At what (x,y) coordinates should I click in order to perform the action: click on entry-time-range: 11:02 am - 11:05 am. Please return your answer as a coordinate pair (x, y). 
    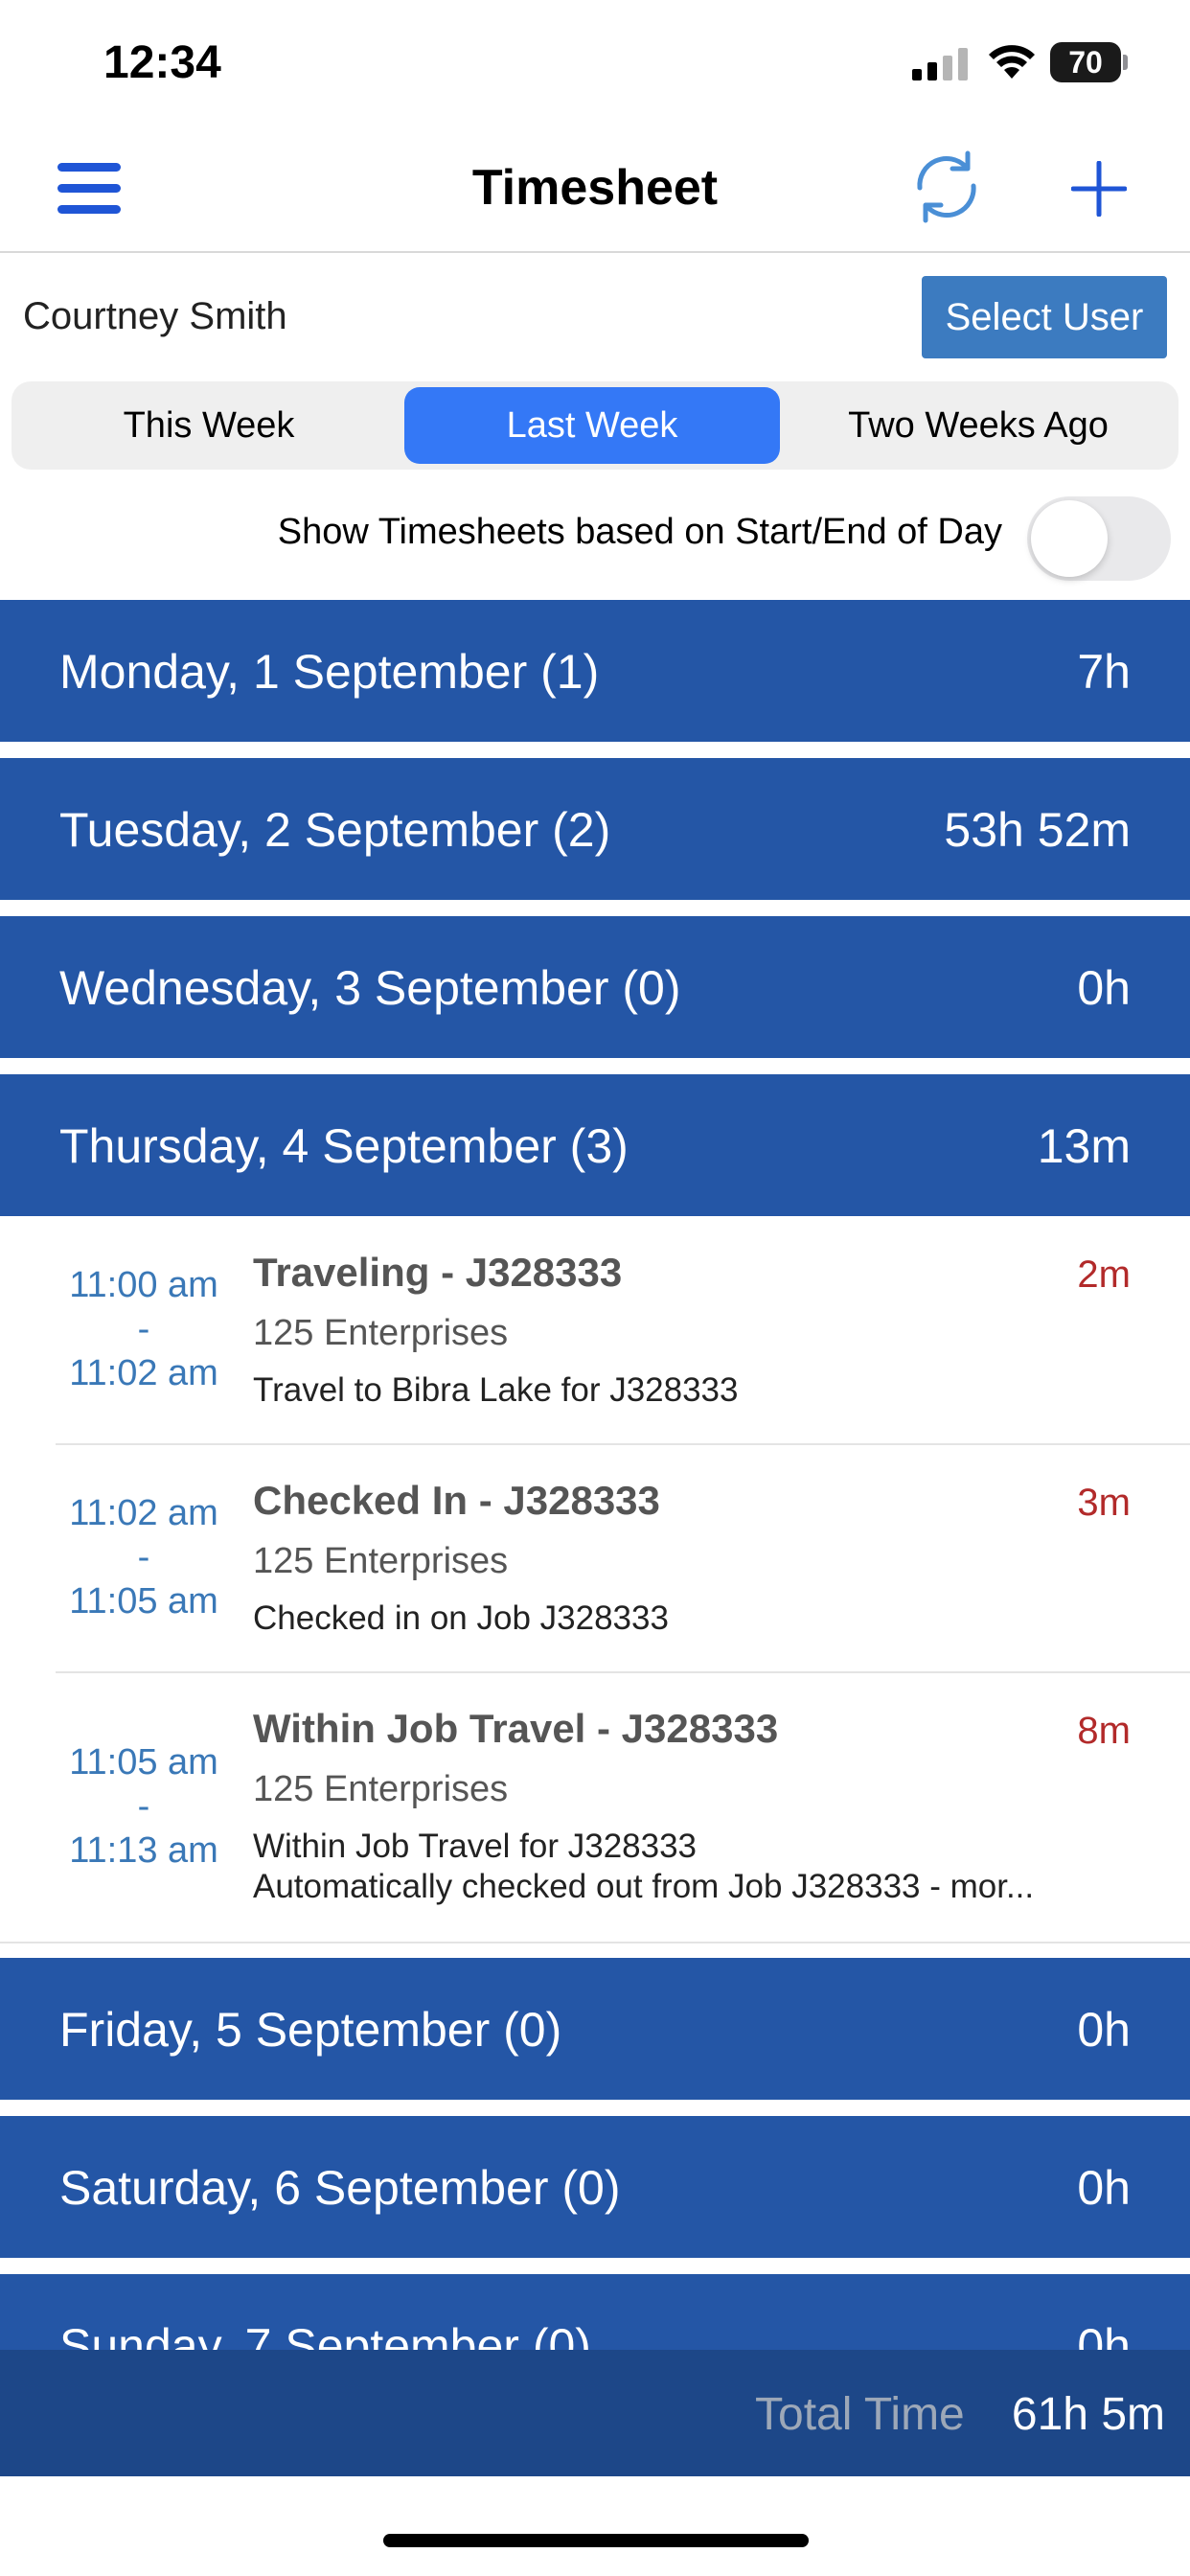
    Looking at the image, I should click on (144, 1557).